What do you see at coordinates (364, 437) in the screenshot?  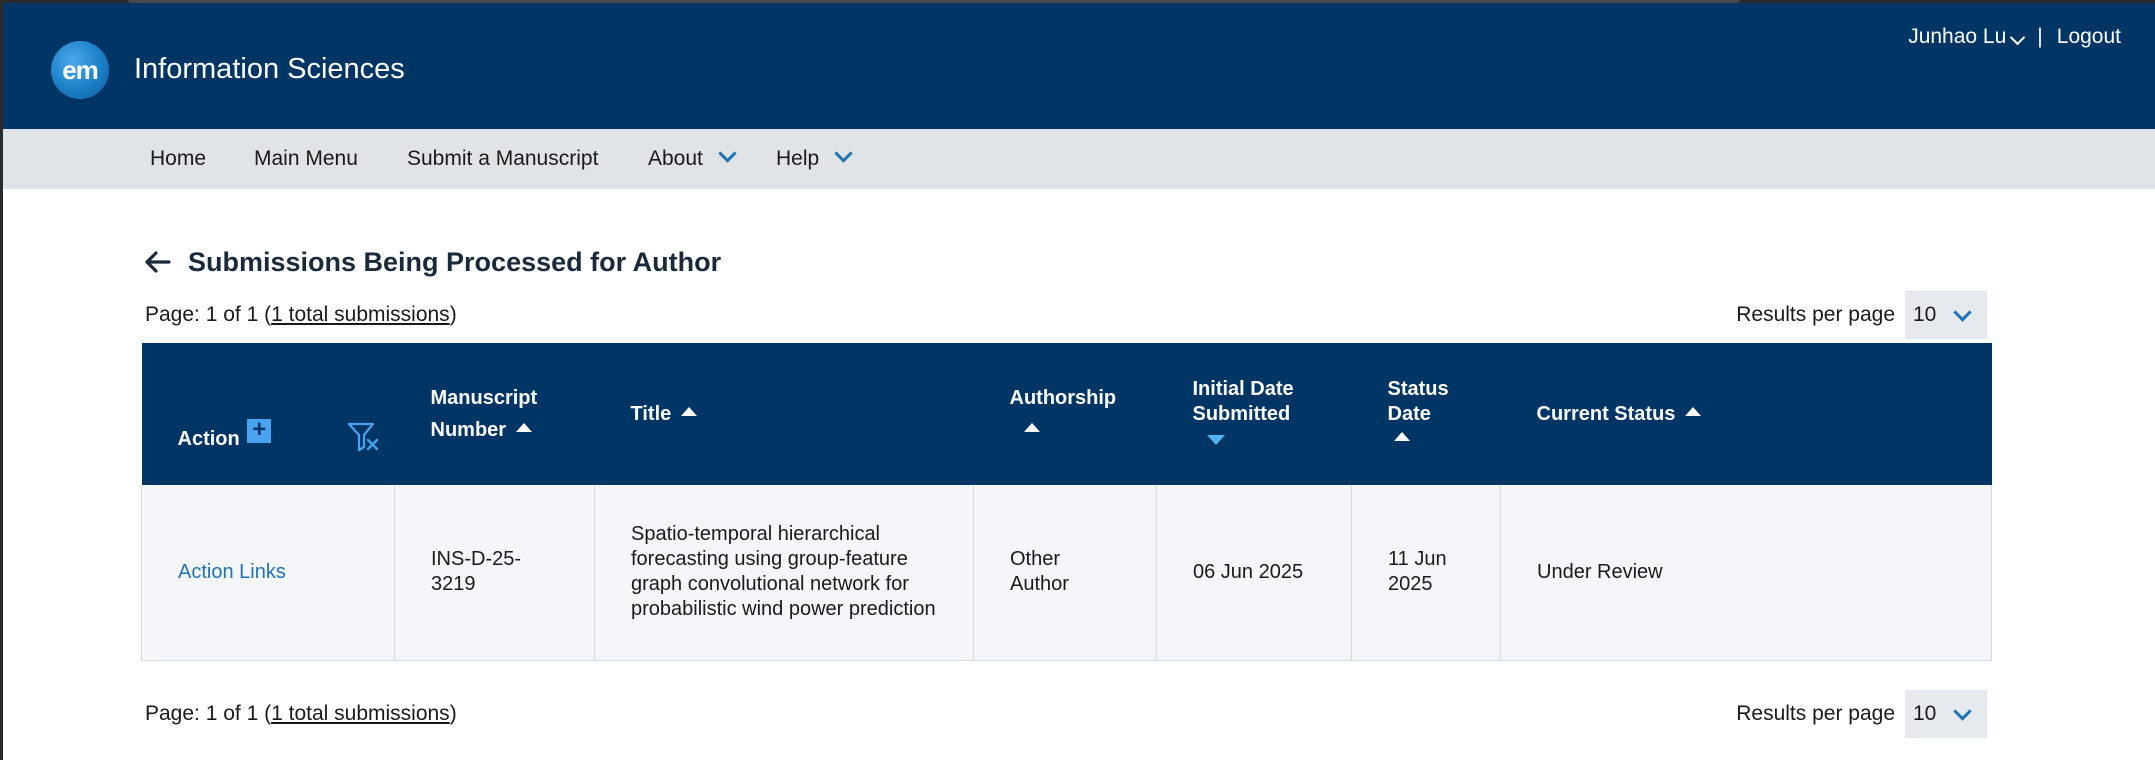 I see `clear-filter-icon` at bounding box center [364, 437].